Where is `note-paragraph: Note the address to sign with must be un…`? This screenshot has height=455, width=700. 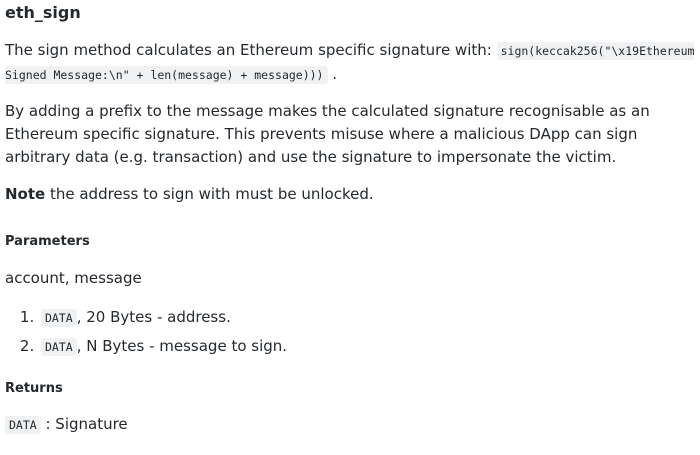 note-paragraph: Note the address to sign with must be un… is located at coordinates (350, 194).